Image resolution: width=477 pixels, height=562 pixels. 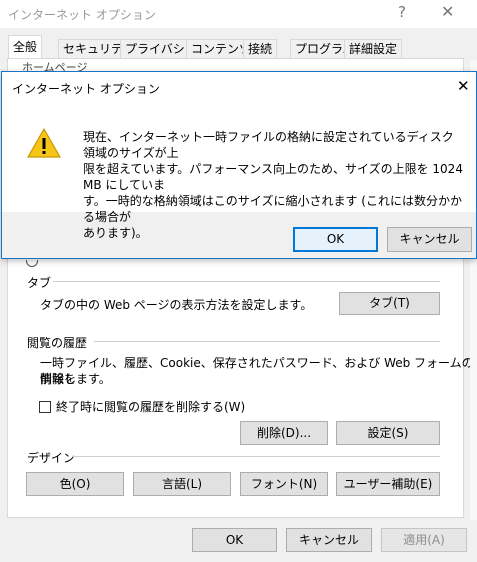 What do you see at coordinates (388, 484) in the screenshot?
I see `accessibility-button: ユーザー補助(E)` at bounding box center [388, 484].